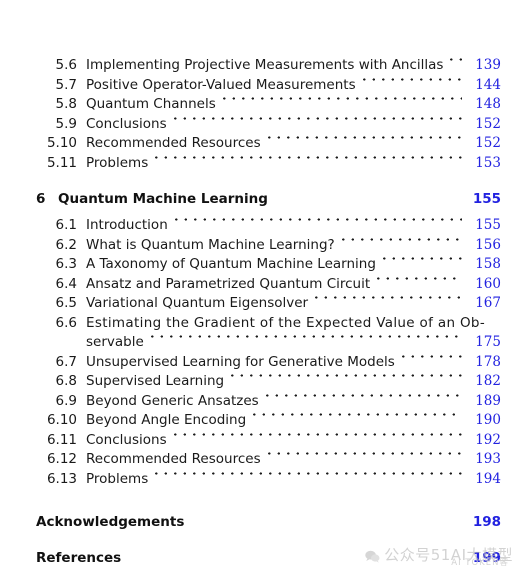  I want to click on toc-entry-page: 192, so click(484, 441).